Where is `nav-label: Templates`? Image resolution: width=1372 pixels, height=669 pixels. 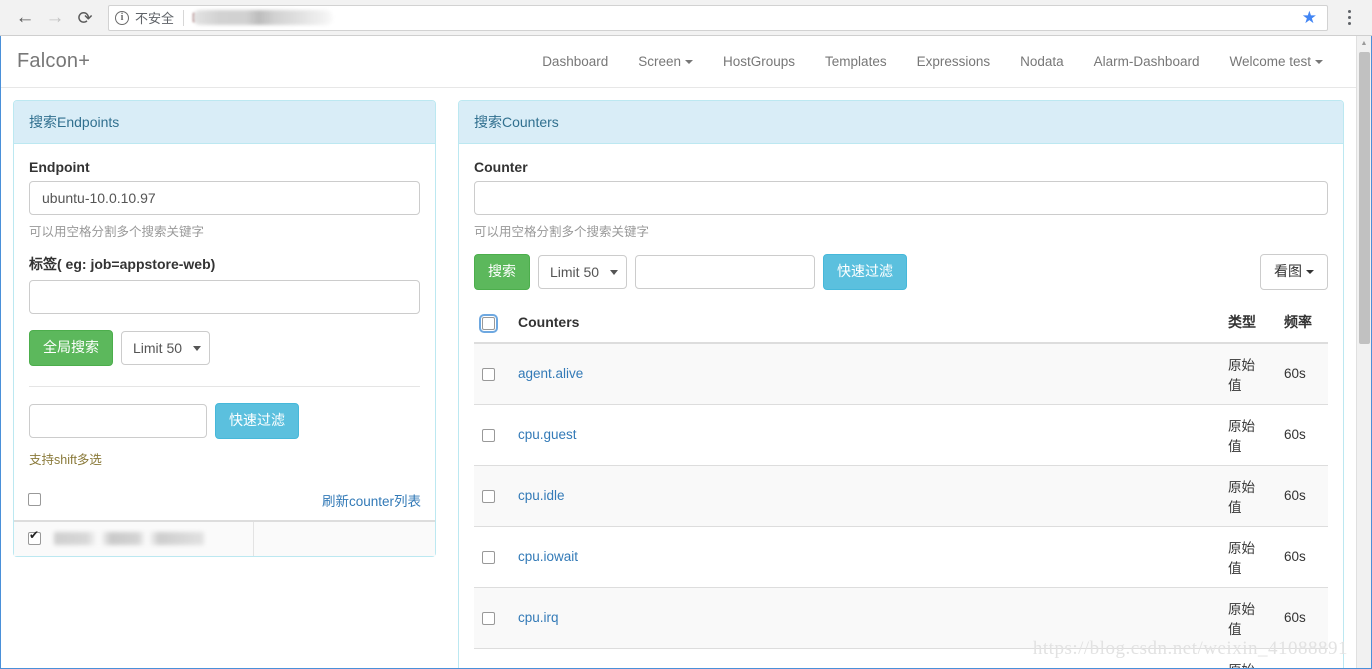 nav-label: Templates is located at coordinates (856, 61).